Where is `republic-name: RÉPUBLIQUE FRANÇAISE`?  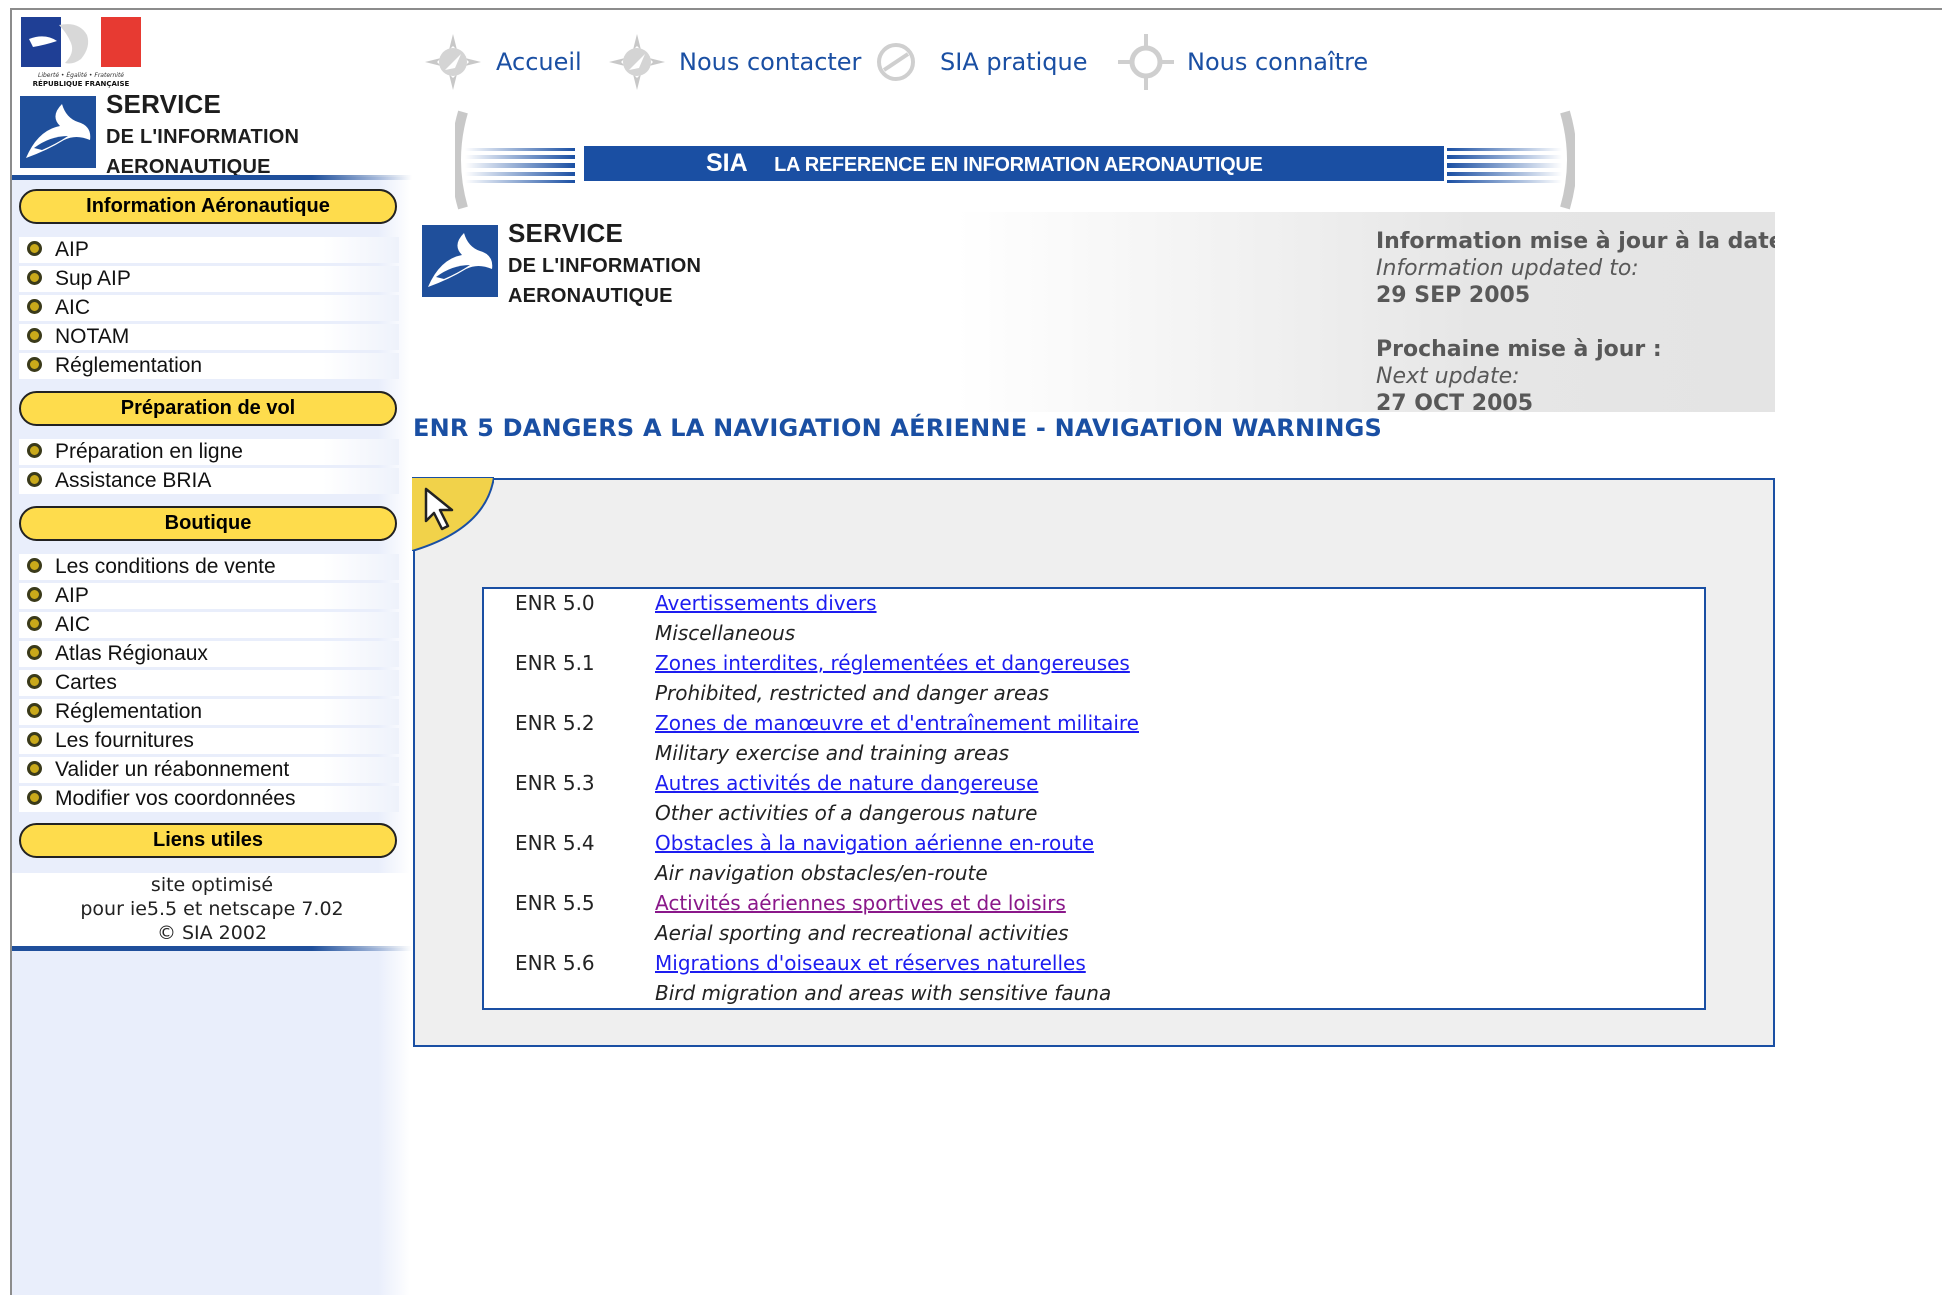 republic-name: RÉPUBLIQUE FRANÇAISE is located at coordinates (81, 83).